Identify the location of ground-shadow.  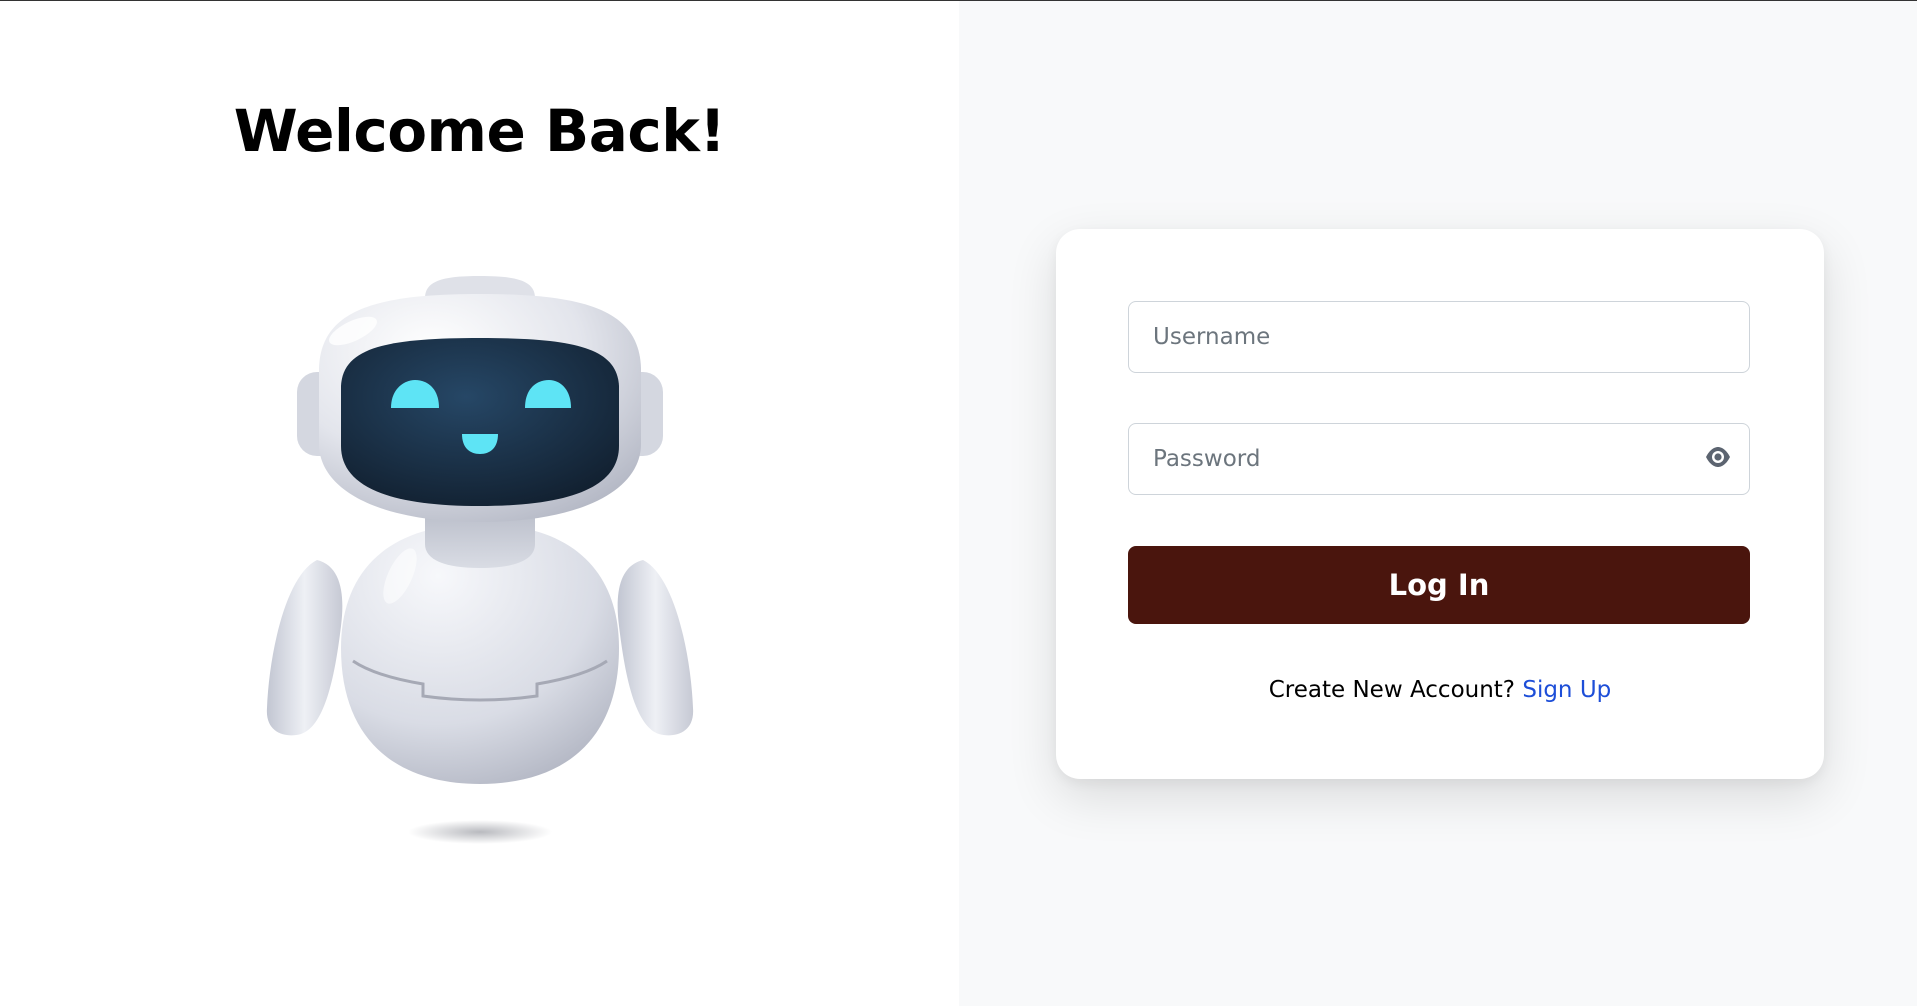
(480, 832).